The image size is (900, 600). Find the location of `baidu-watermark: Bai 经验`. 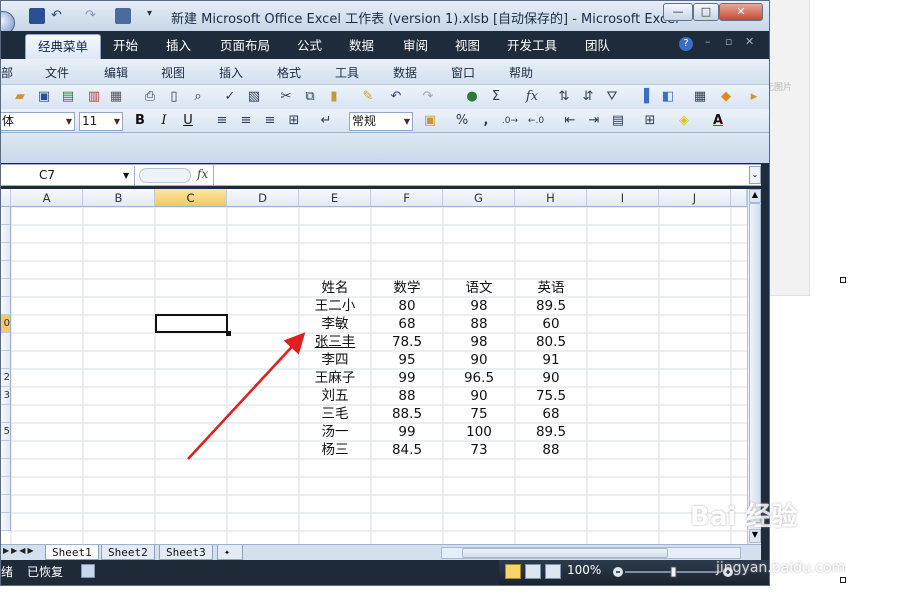

baidu-watermark: Bai 经验 is located at coordinates (744, 517).